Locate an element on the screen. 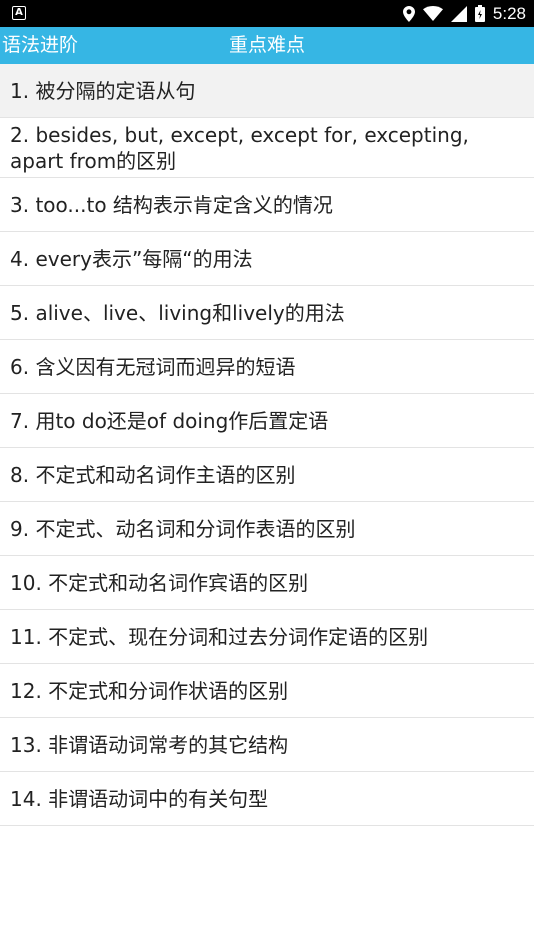 This screenshot has height=950, width=534. topic-label: 6. 含义因有无冠词而迥异的短语 is located at coordinates (153, 366).